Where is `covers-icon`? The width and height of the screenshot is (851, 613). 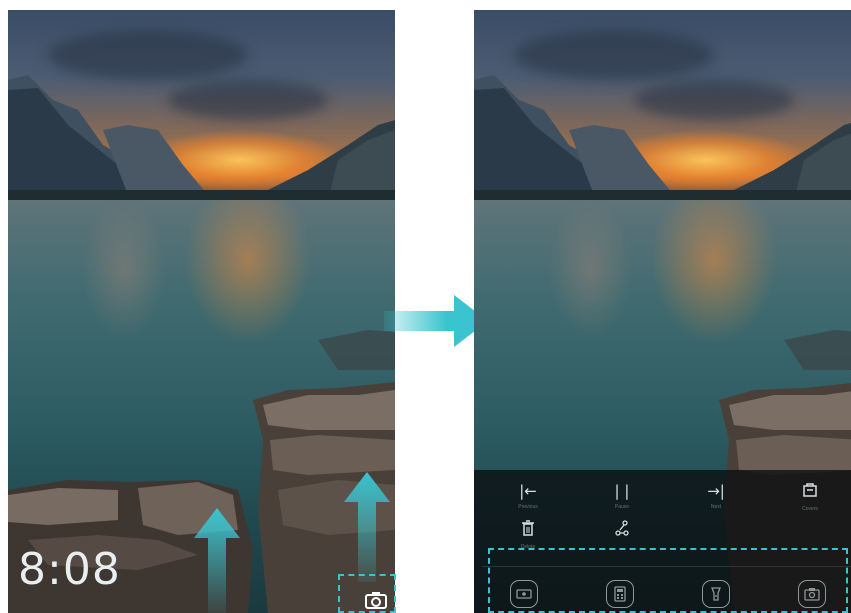 covers-icon is located at coordinates (810, 492).